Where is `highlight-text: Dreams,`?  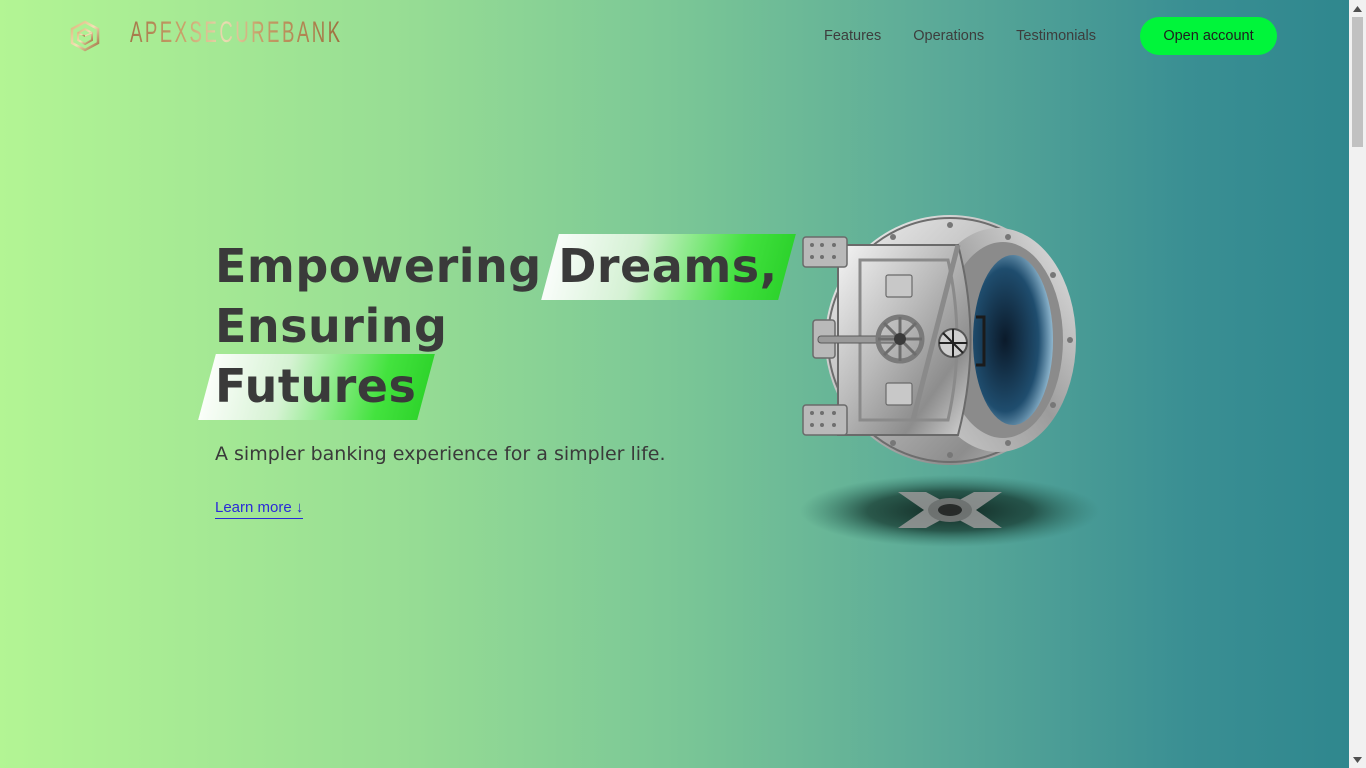 highlight-text: Dreams, is located at coordinates (668, 266).